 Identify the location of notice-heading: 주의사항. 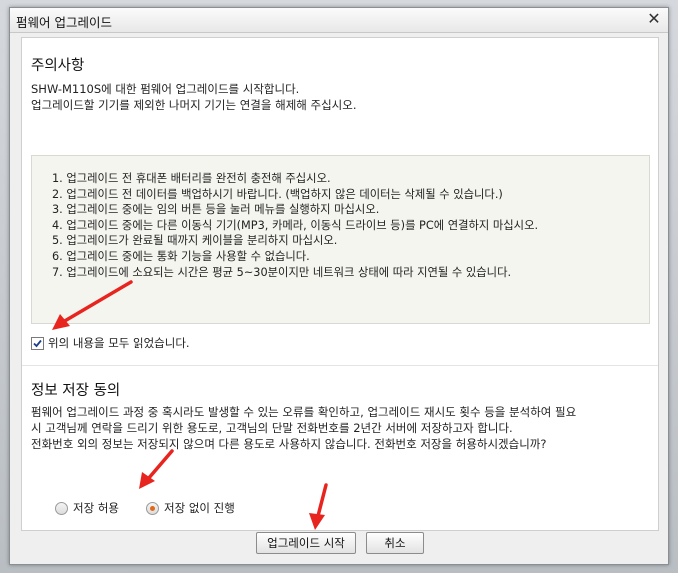
(58, 66).